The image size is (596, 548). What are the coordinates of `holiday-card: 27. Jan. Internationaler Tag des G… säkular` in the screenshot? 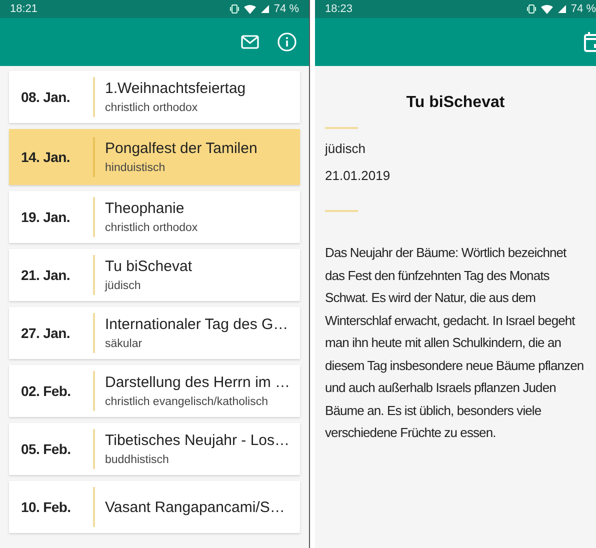 It's located at (154, 333).